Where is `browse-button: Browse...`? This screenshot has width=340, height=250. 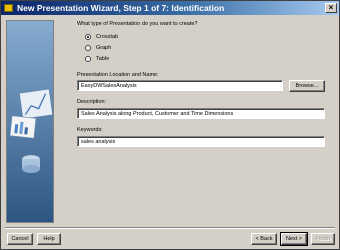
browse-button: Browse... is located at coordinates (307, 86).